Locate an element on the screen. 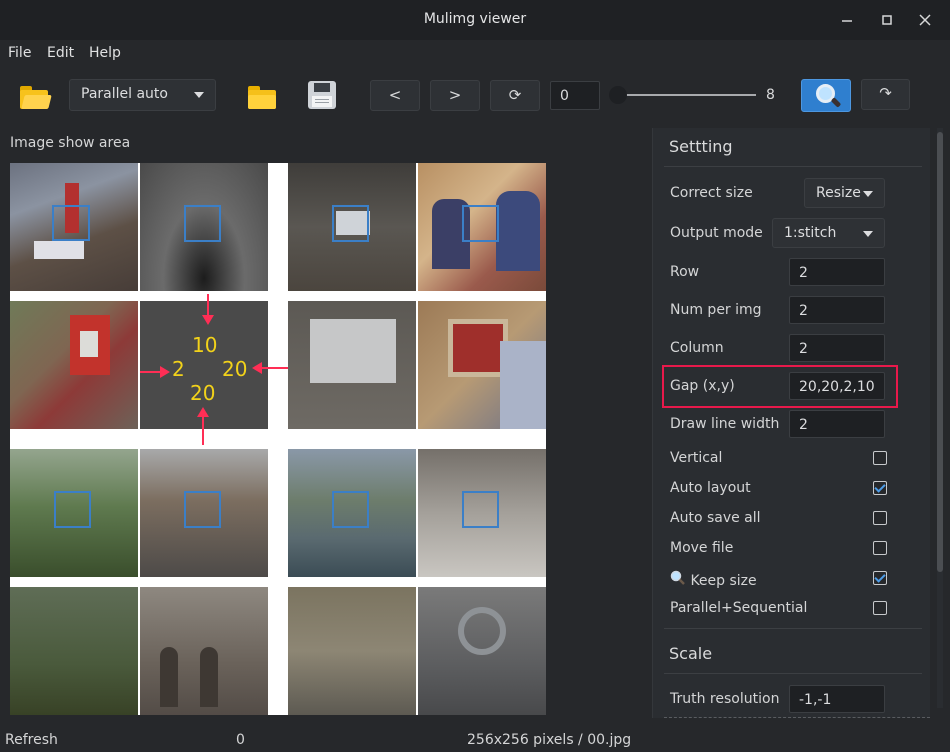 The width and height of the screenshot is (950, 752). close-icon is located at coordinates (925, 20).